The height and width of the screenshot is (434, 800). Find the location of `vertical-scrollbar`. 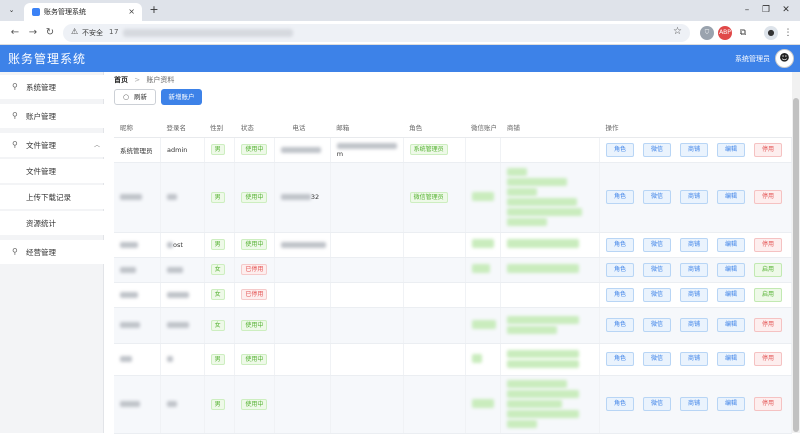

vertical-scrollbar is located at coordinates (796, 252).